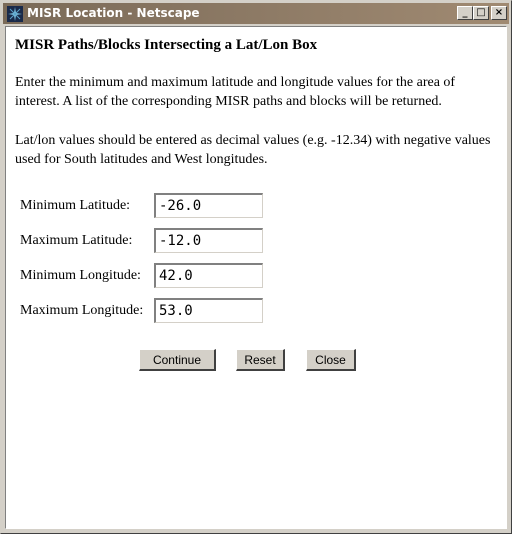  Describe the element at coordinates (75, 205) in the screenshot. I see `min-latitude-label: Minimum Latitude:` at that location.